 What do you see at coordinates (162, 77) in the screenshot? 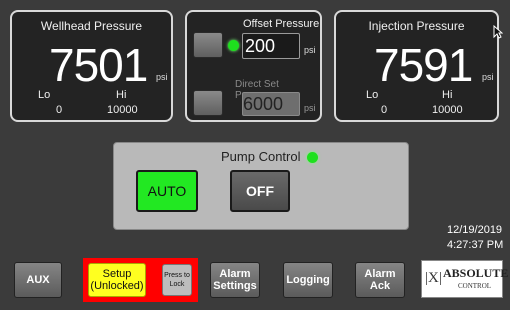
I see `wellhead-pressure-unit: psi` at bounding box center [162, 77].